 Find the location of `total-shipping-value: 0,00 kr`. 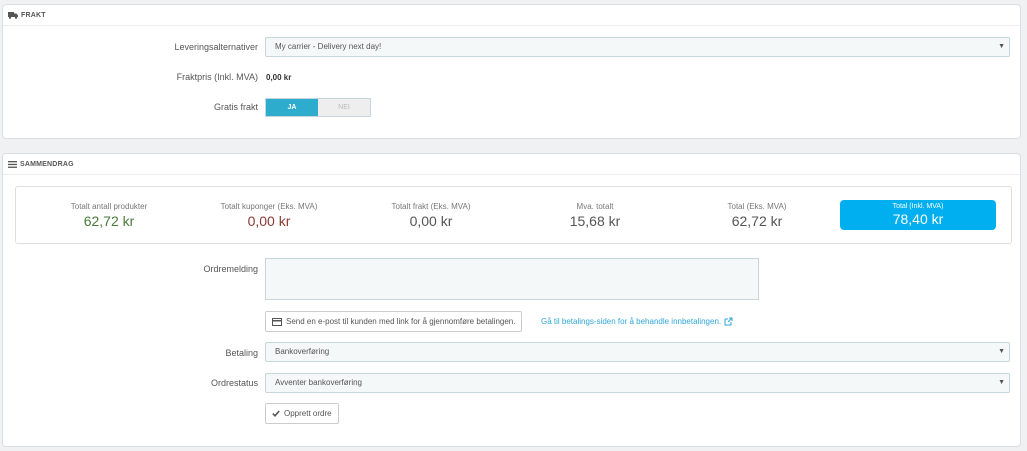

total-shipping-value: 0,00 kr is located at coordinates (431, 221).